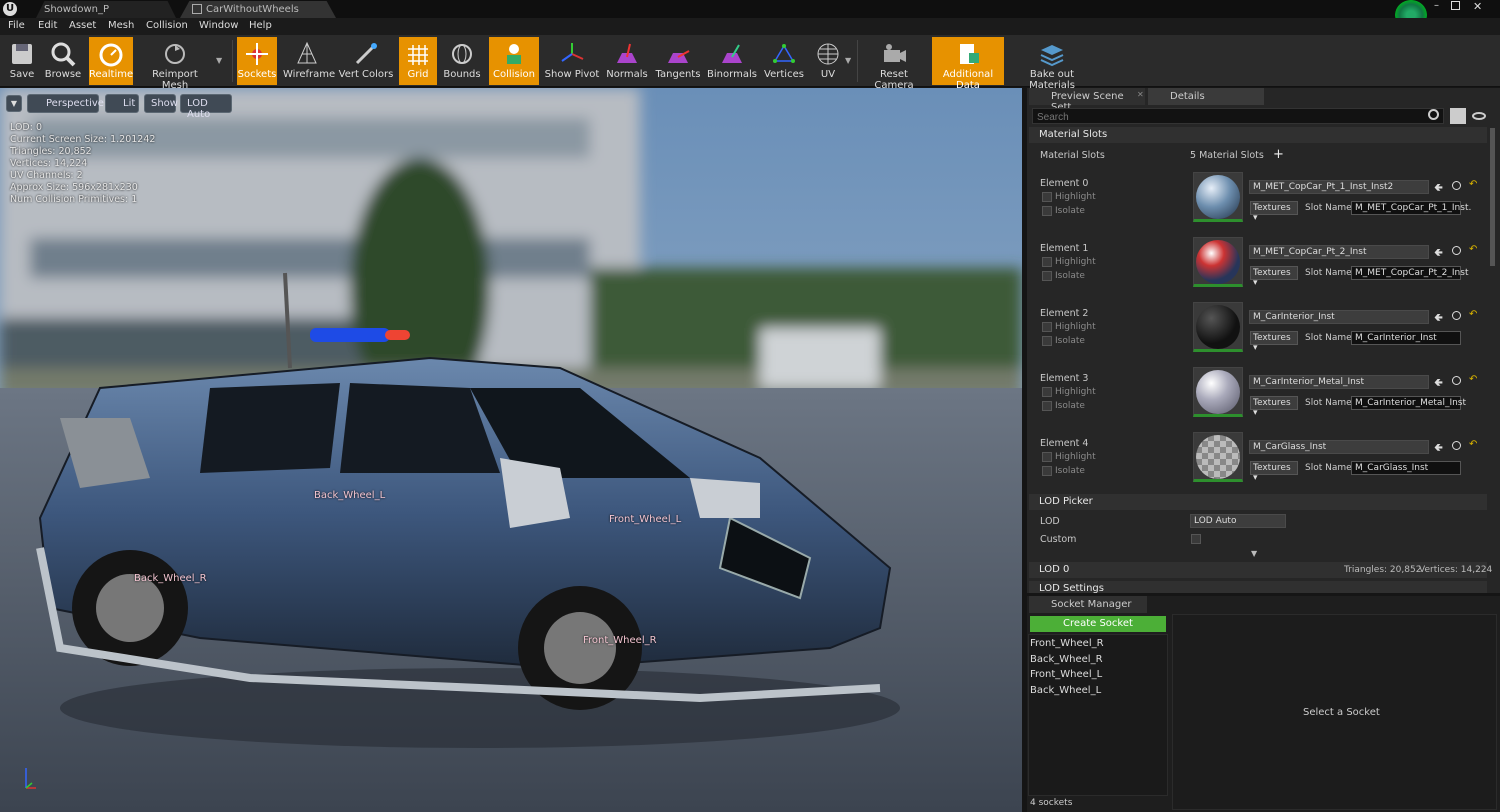 This screenshot has width=1500, height=812. I want to click on viewport-options-button: ▼, so click(14, 103).